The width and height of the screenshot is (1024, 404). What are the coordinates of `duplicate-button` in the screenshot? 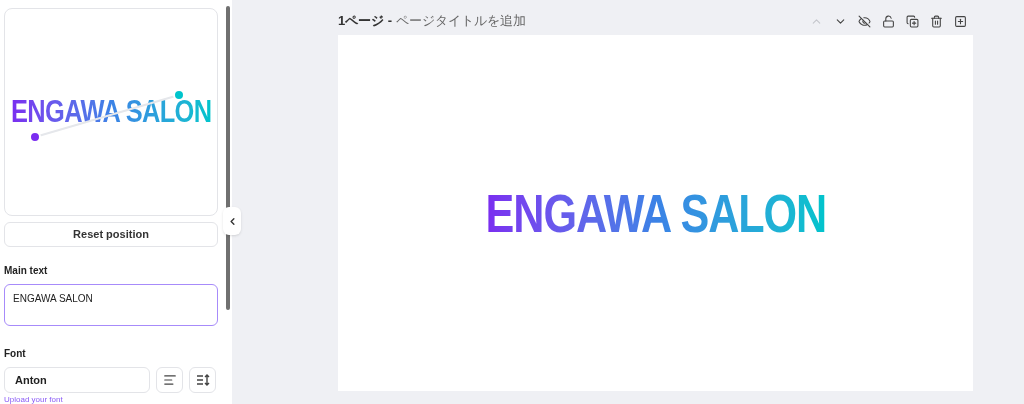 It's located at (912, 21).